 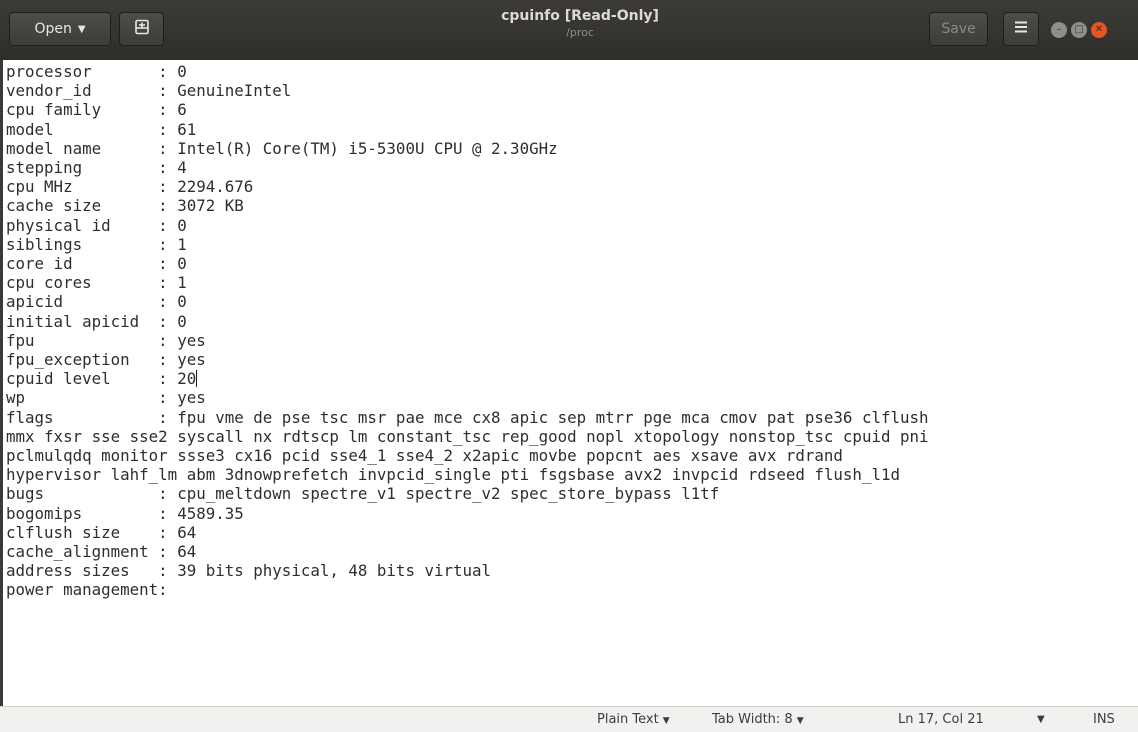 I want to click on text-line: cpuid level : 20, so click(x=467, y=378).